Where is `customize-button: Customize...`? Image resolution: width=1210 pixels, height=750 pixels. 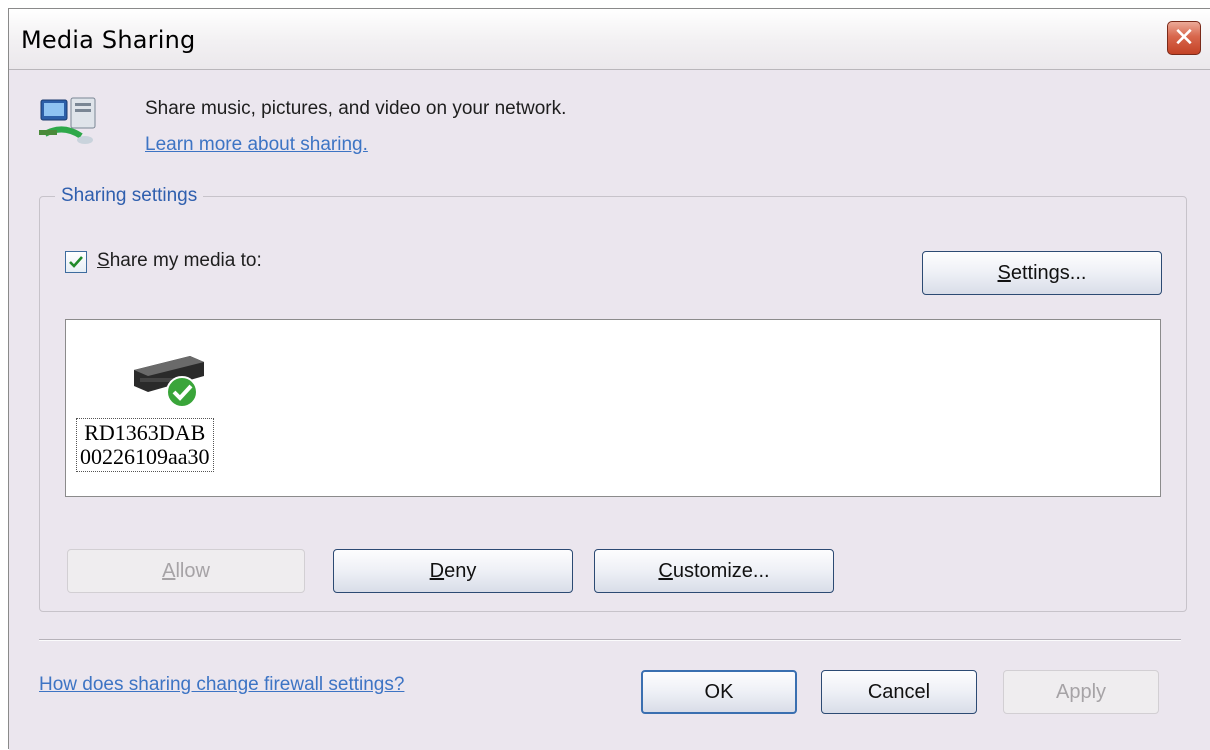 customize-button: Customize... is located at coordinates (714, 571).